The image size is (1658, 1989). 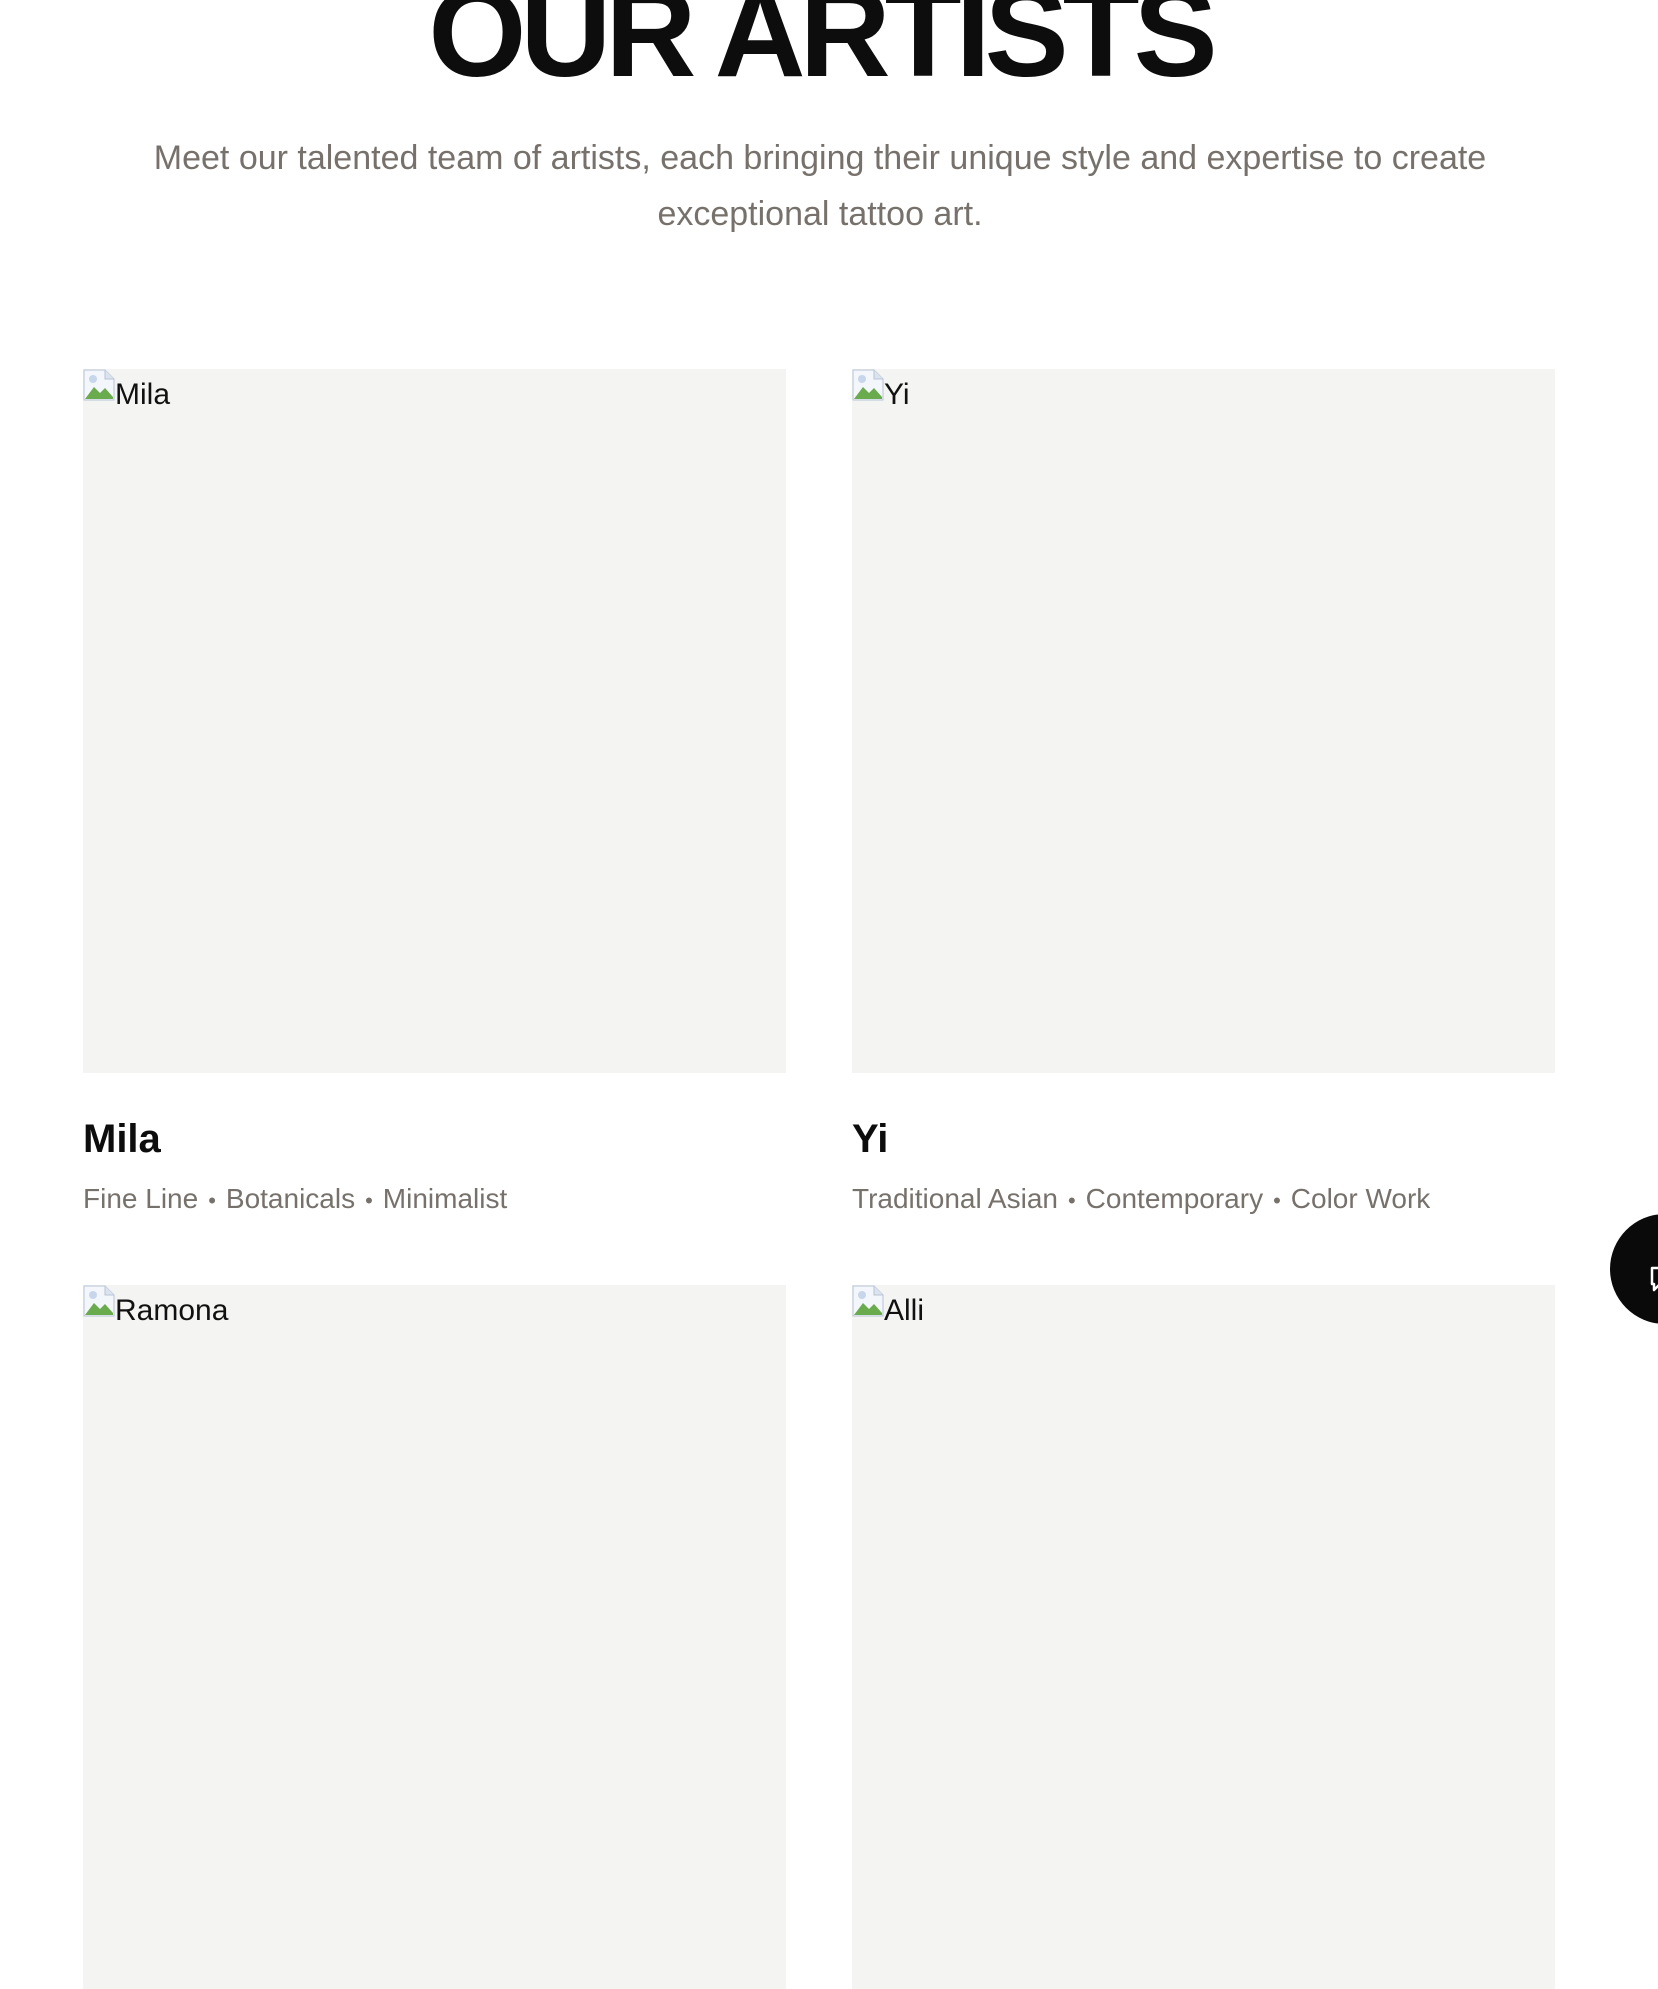 What do you see at coordinates (141, 1198) in the screenshot?
I see `artist-tag: Fine Line` at bounding box center [141, 1198].